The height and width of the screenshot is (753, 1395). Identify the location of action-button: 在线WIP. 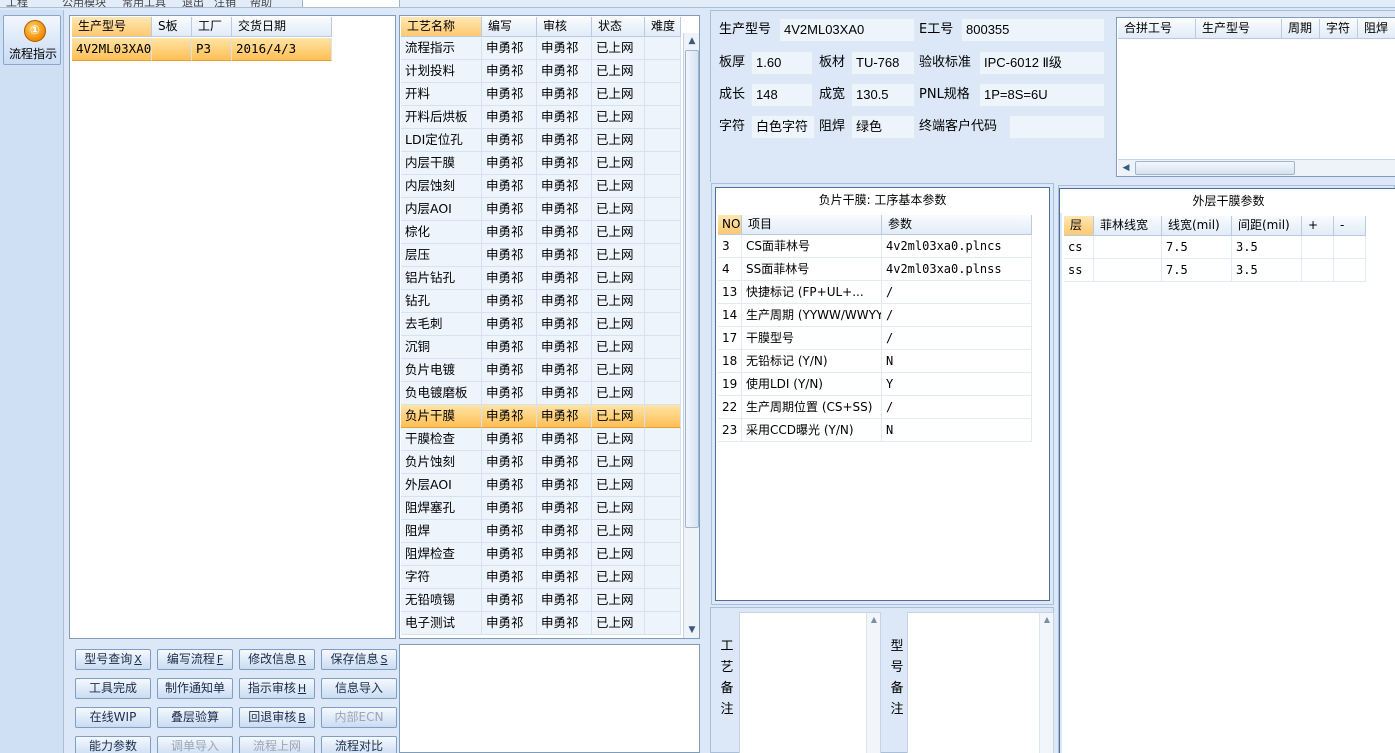
(113, 717).